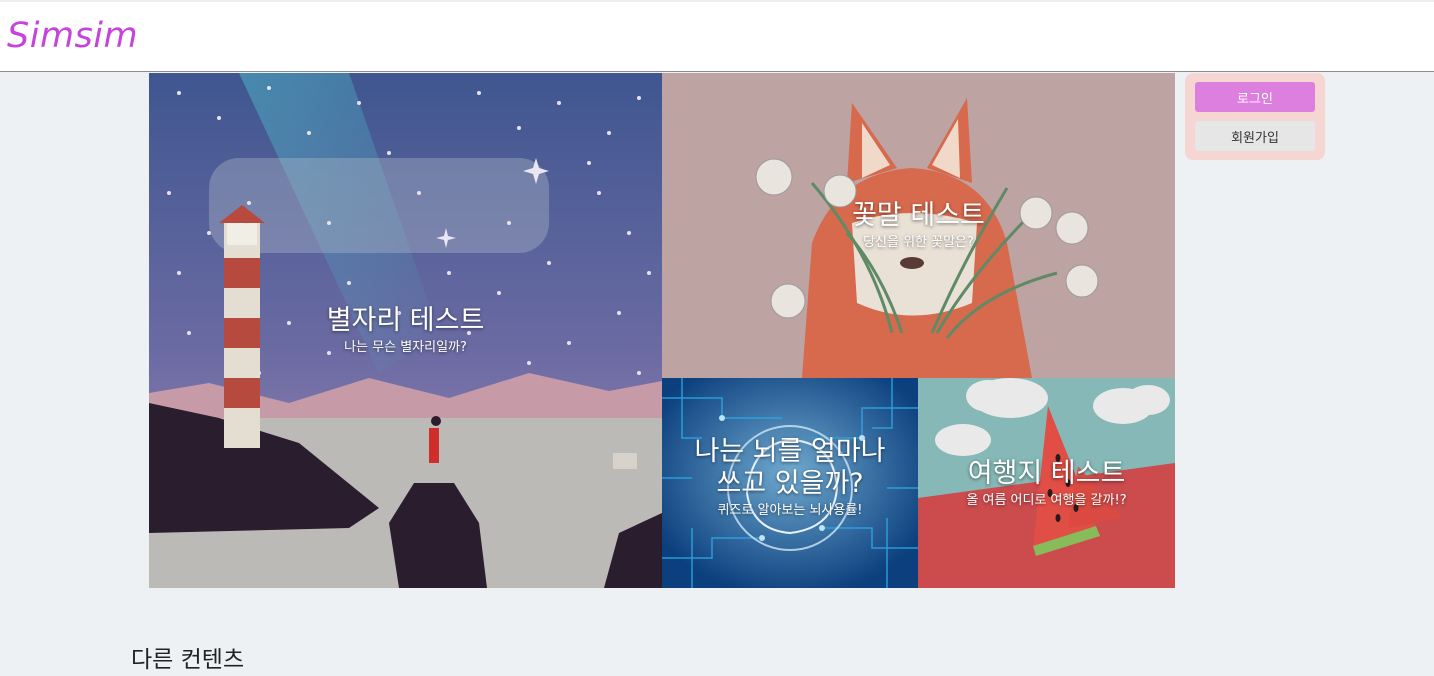 The width and height of the screenshot is (1434, 676). I want to click on other-content-heading: 다른 컨텐츠, so click(188, 660).